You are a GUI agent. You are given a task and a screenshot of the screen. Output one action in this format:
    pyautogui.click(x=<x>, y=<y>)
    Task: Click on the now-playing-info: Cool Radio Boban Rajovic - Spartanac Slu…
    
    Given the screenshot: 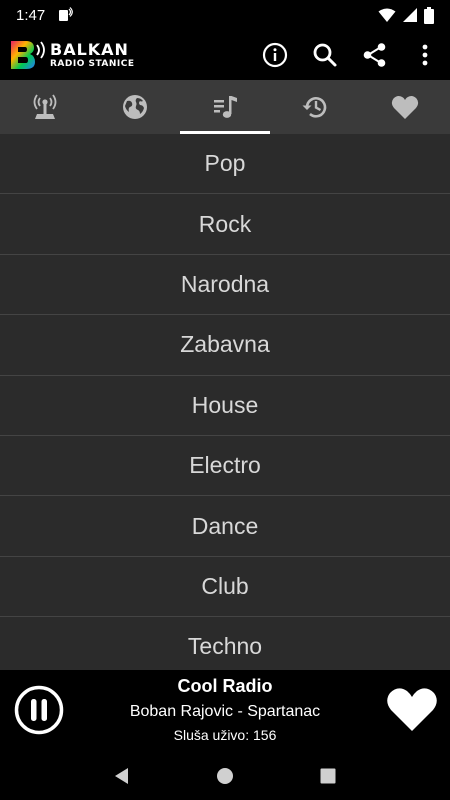 What is the action you would take?
    pyautogui.click(x=225, y=709)
    